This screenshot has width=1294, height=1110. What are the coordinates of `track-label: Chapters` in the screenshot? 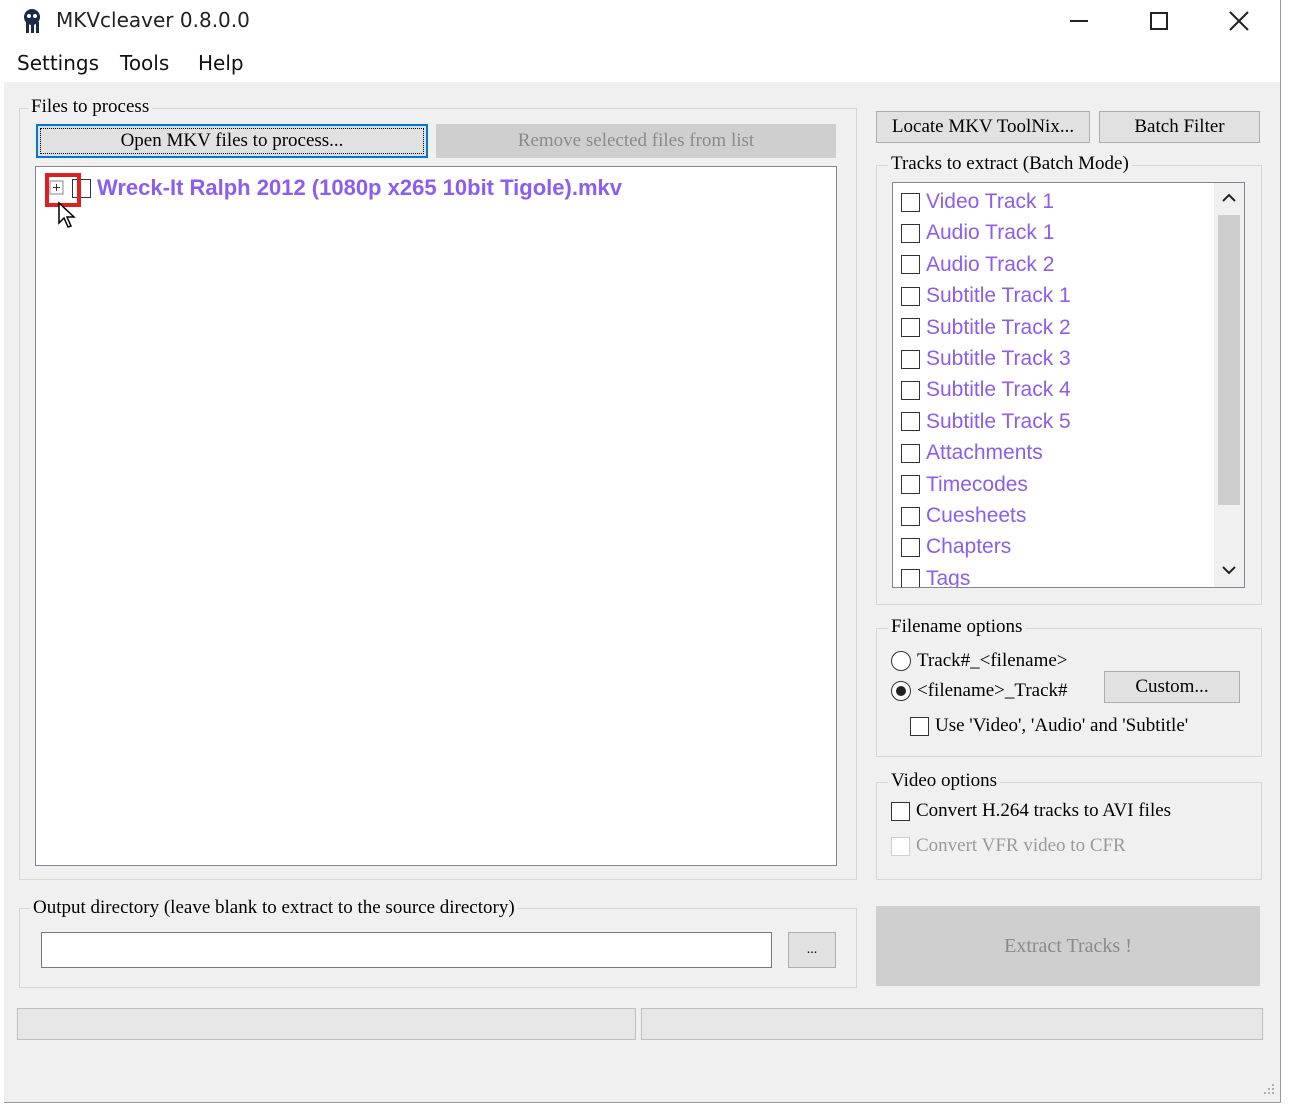 It's located at (969, 547).